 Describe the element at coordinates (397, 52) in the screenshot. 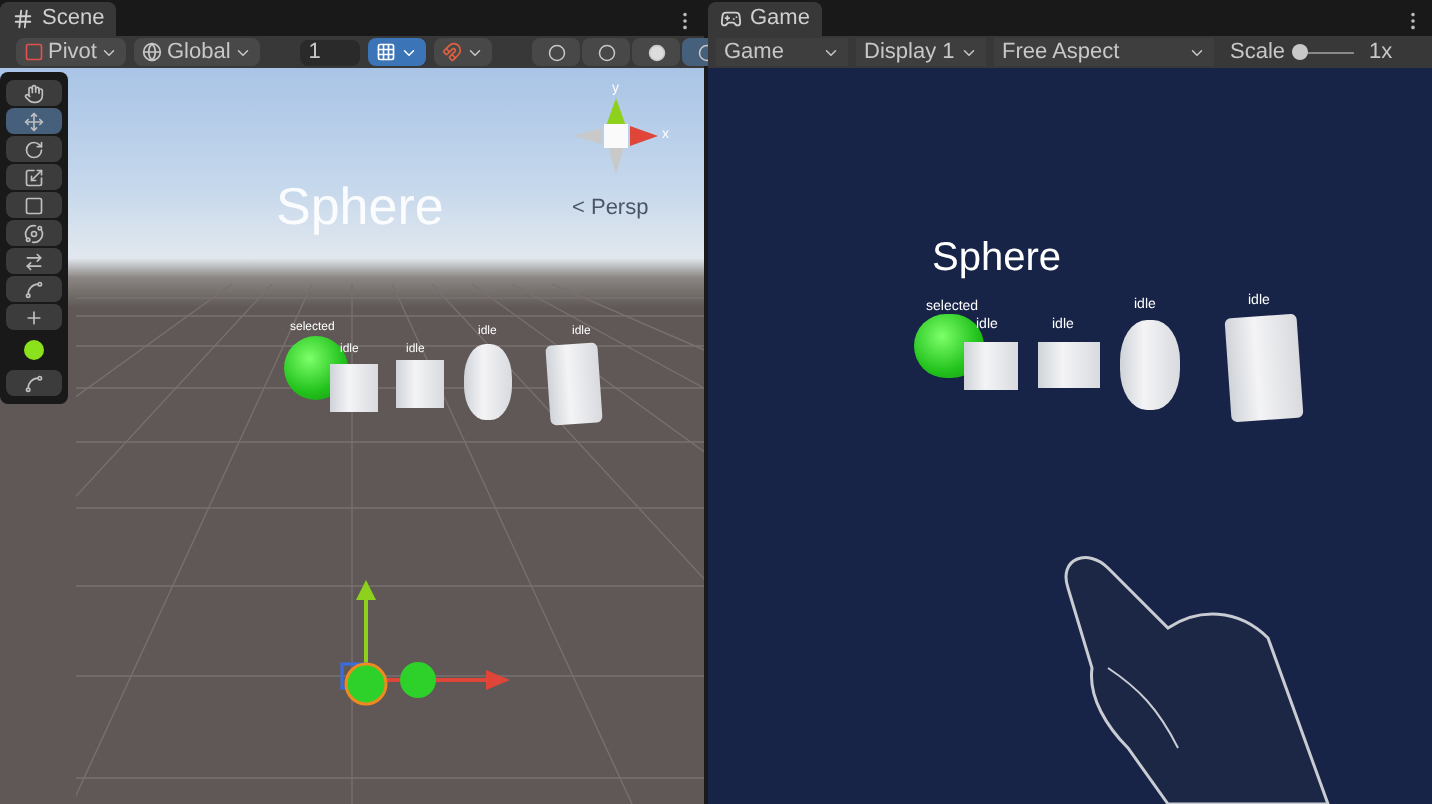

I see `grid-visibility-button` at that location.